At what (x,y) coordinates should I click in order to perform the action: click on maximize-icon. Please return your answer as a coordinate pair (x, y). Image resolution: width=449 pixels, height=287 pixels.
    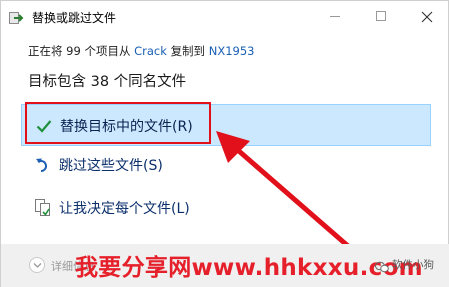
    Looking at the image, I should click on (381, 16).